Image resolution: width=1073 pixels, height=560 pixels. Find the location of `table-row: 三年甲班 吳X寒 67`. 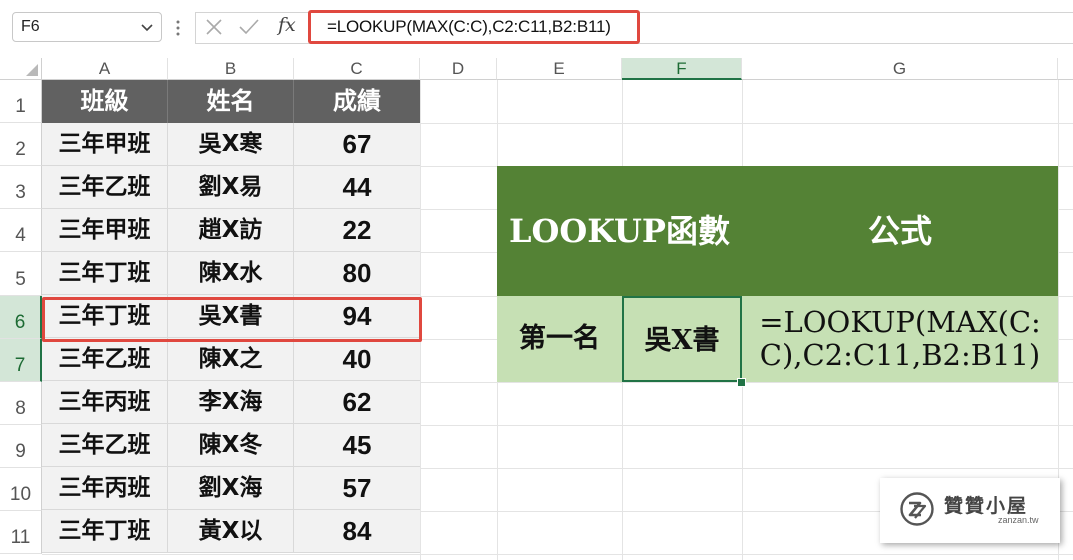

table-row: 三年甲班 吳X寒 67 is located at coordinates (231, 144).